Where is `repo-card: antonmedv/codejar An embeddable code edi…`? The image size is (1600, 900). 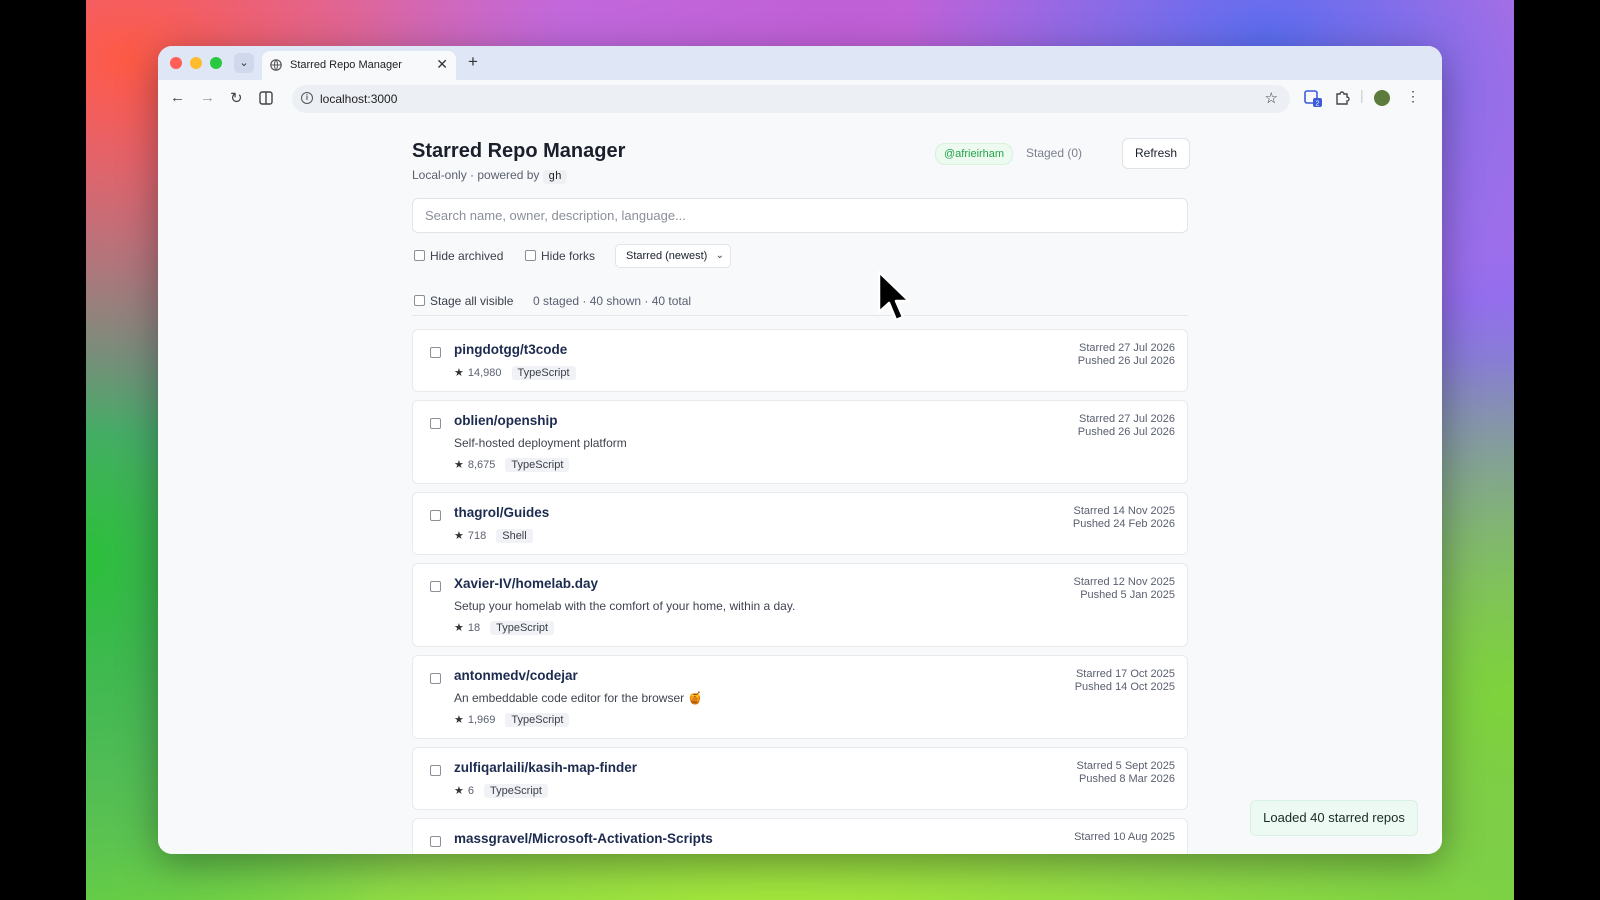
repo-card: antonmedv/codejar An embeddable code edi… is located at coordinates (800, 697).